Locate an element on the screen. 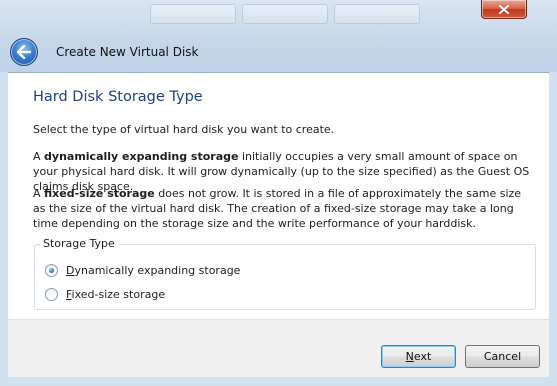 Image resolution: width=557 pixels, height=386 pixels. dynamic-term: dynamically expanding storage is located at coordinates (141, 156).